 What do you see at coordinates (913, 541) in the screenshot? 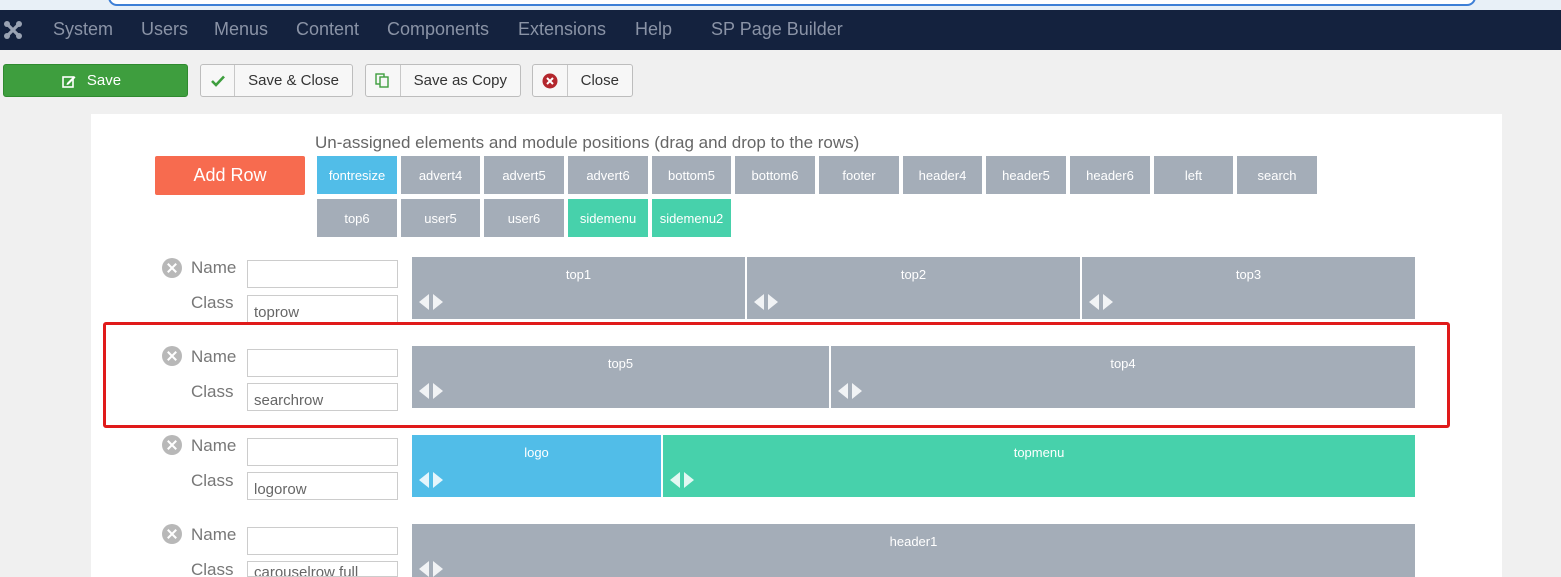
I see `column-label: header1` at bounding box center [913, 541].